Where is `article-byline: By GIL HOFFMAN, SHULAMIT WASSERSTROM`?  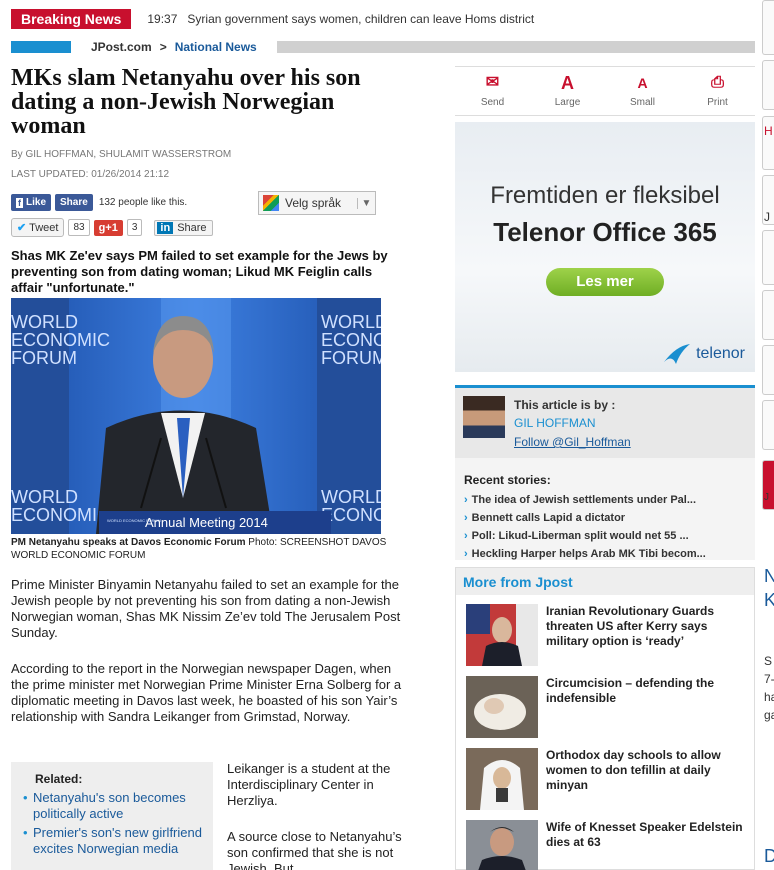 article-byline: By GIL HOFFMAN, SHULAMIT WASSERSTROM is located at coordinates (121, 154).